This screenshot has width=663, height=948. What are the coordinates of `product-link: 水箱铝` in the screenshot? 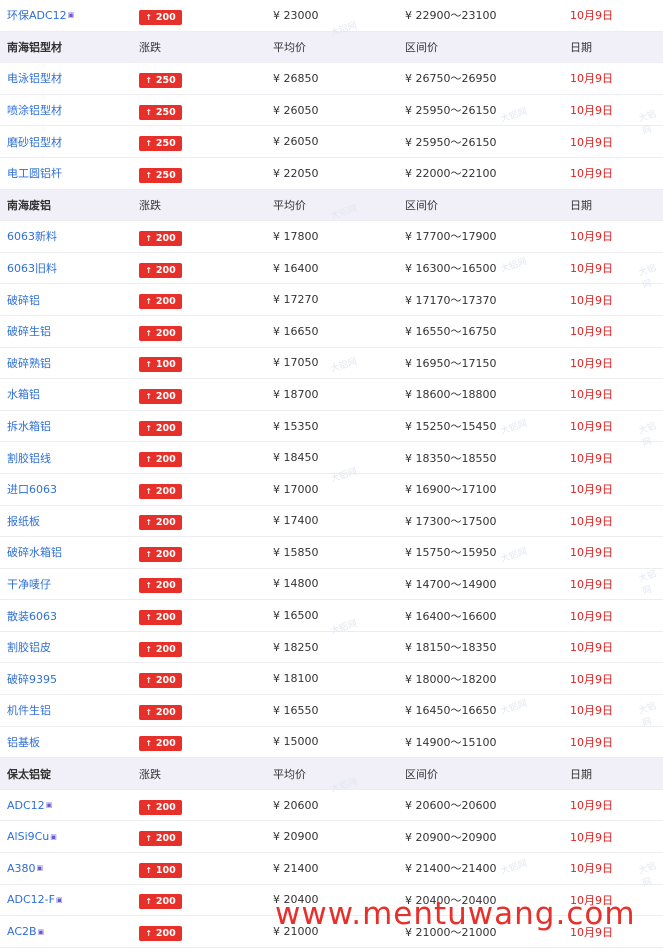 It's located at (23, 394).